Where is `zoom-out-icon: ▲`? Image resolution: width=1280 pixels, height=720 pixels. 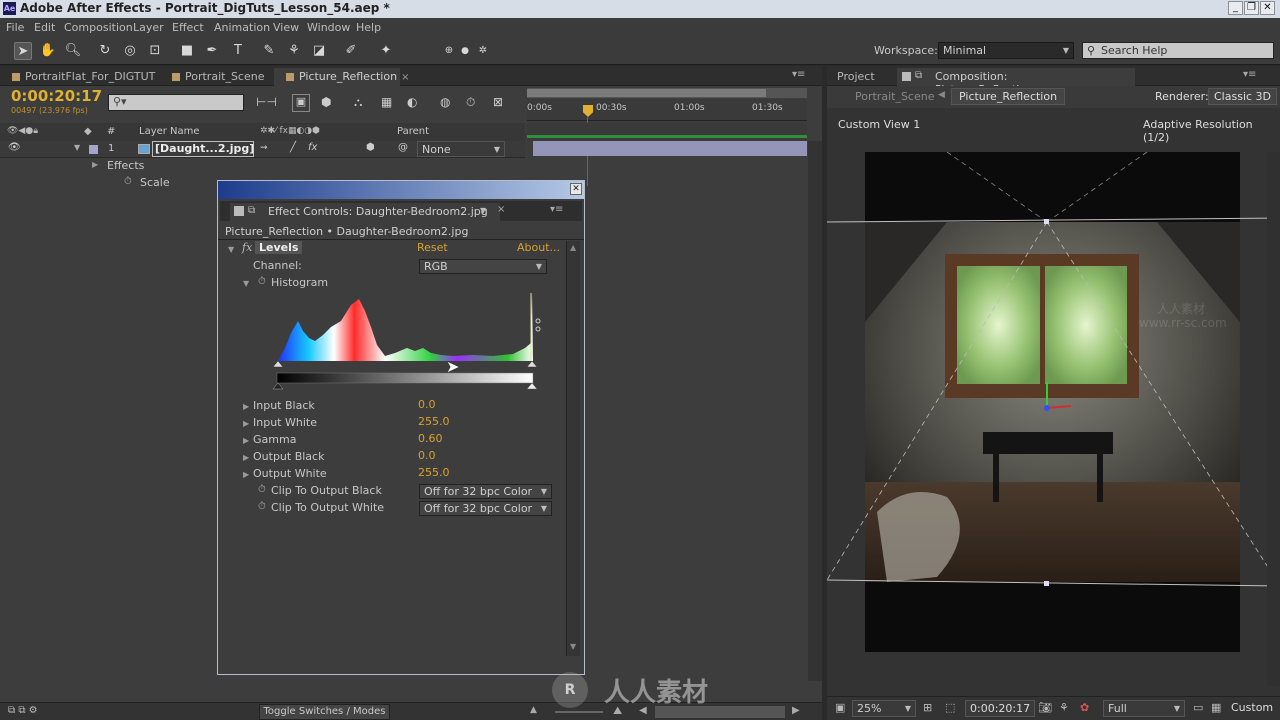
zoom-out-icon: ▲ is located at coordinates (533, 710).